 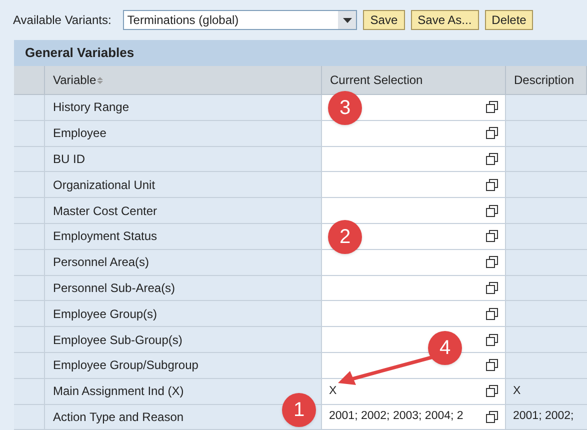 What do you see at coordinates (543, 416) in the screenshot?
I see `description-text: 2001; 2002;` at bounding box center [543, 416].